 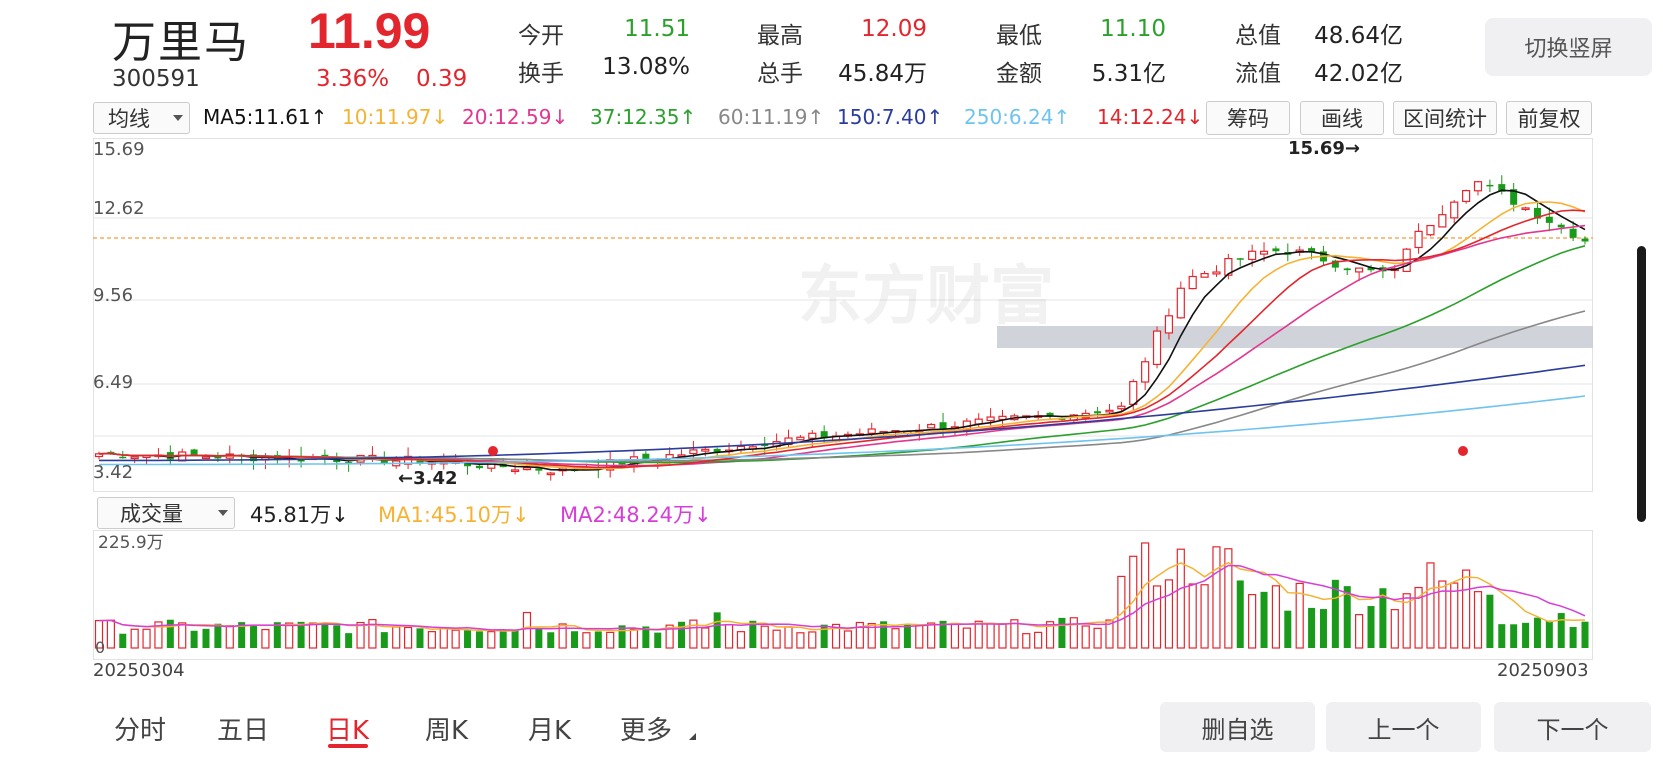 I want to click on watermark-text: 东方财富, so click(x=926, y=297).